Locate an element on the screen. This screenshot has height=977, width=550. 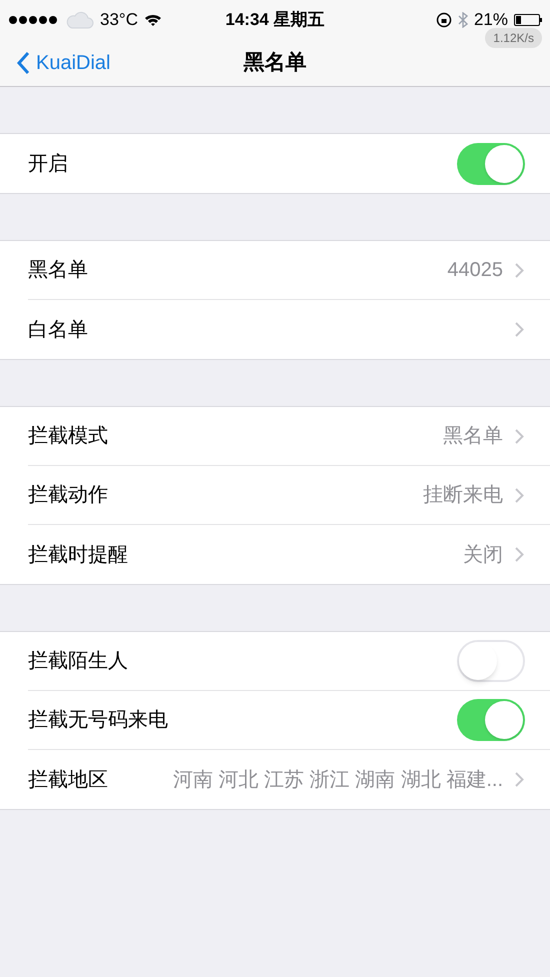
temperature: 33°C is located at coordinates (119, 20).